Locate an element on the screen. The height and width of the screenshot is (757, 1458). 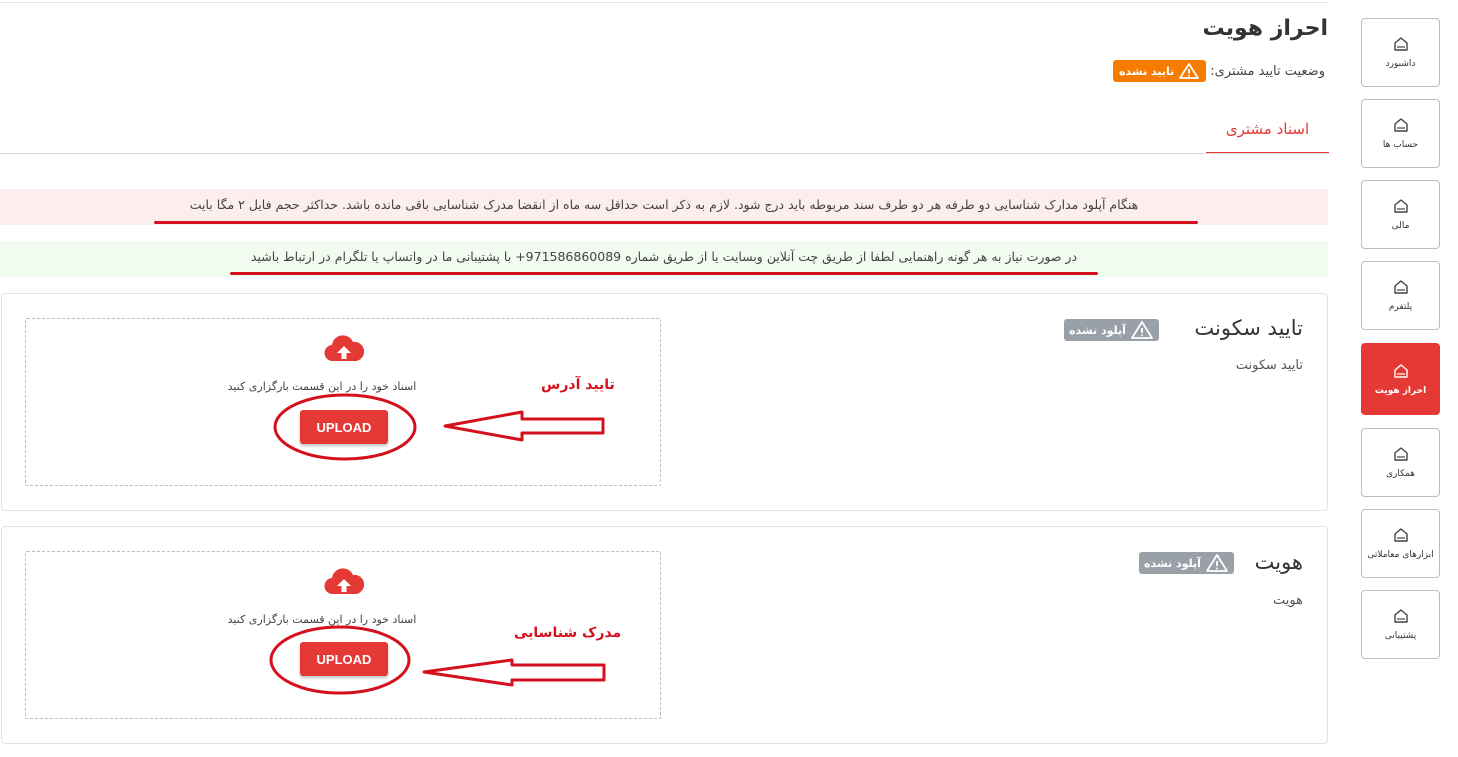
sidebar-item-label: احراز هویت is located at coordinates (1400, 390).